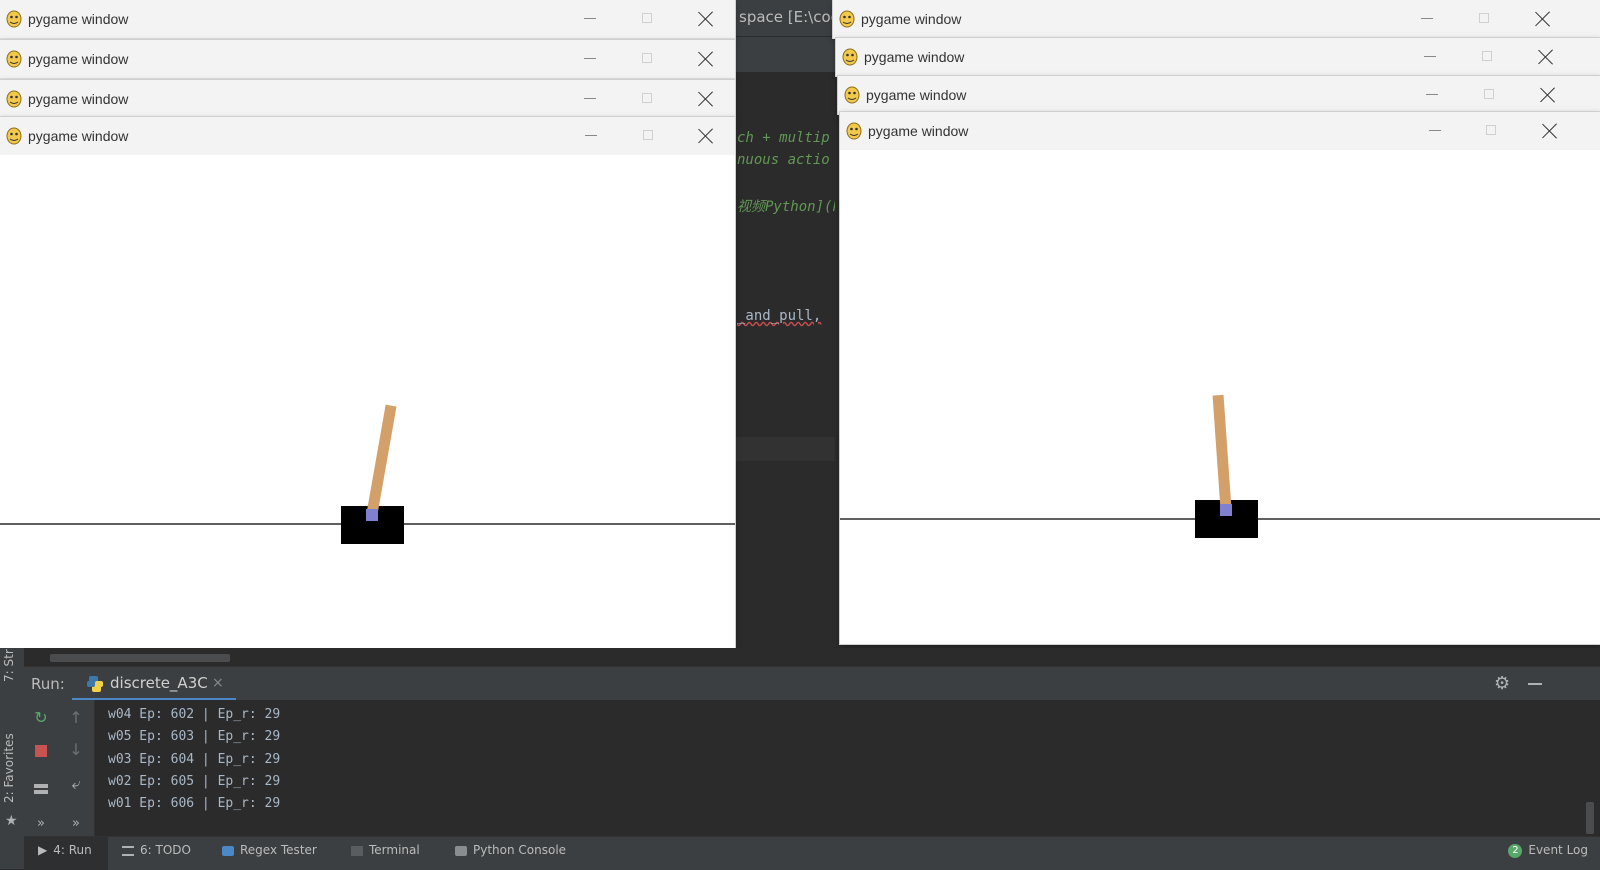 The height and width of the screenshot is (870, 1600). What do you see at coordinates (1222, 451) in the screenshot?
I see `pole` at bounding box center [1222, 451].